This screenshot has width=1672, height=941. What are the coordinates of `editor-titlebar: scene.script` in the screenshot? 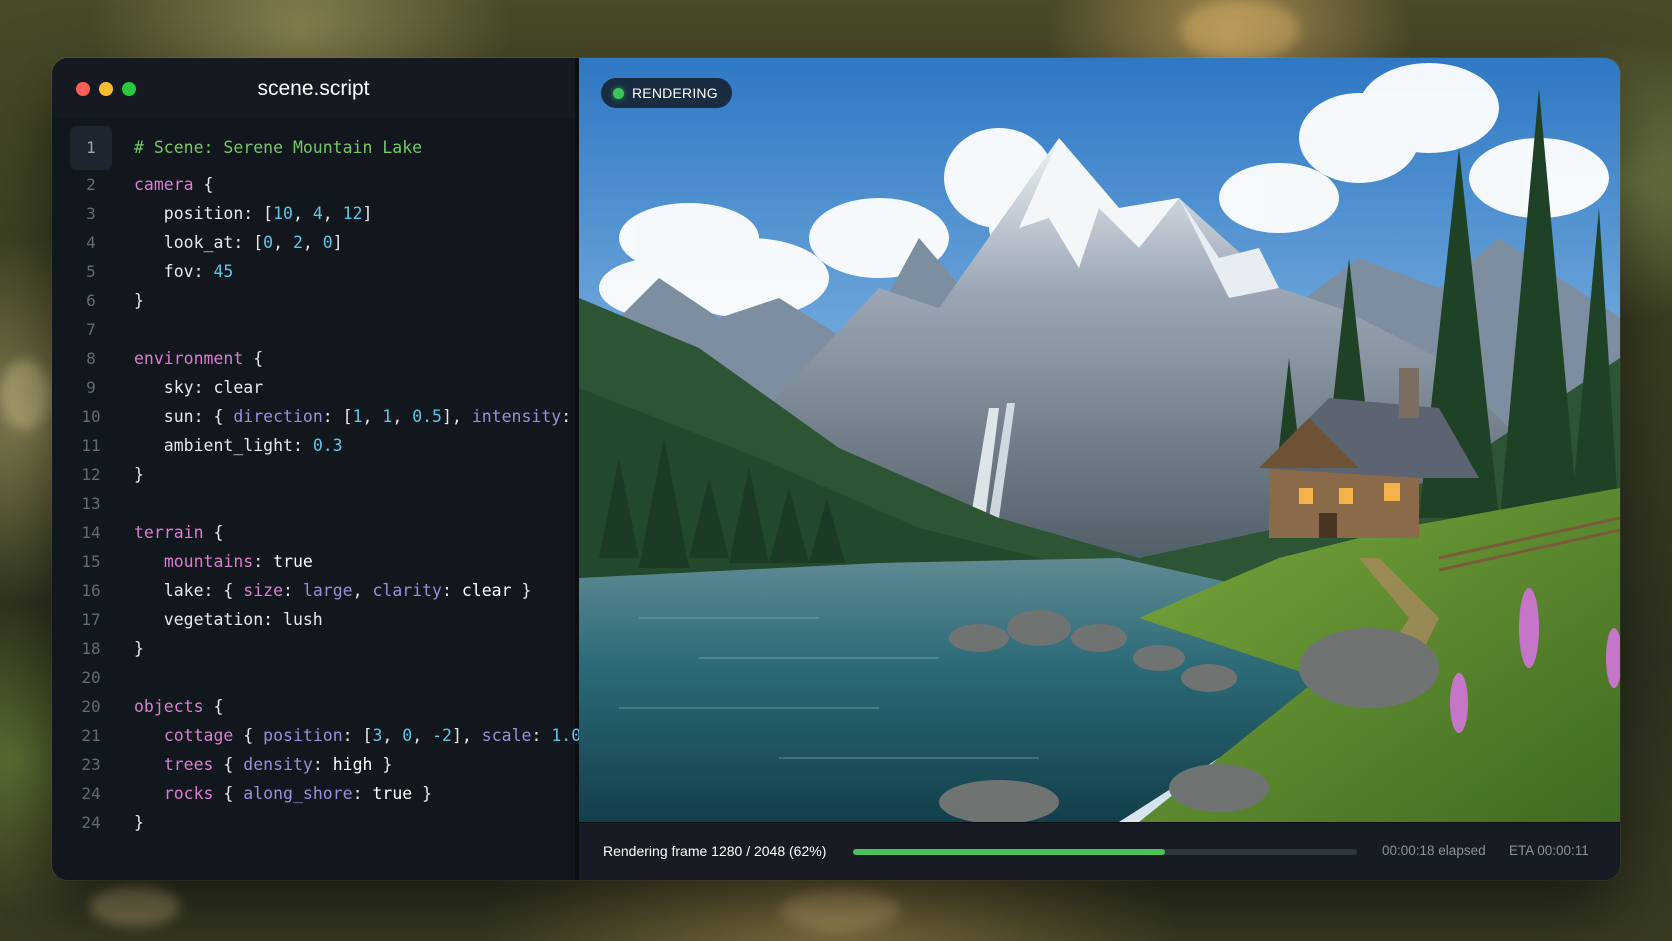 It's located at (313, 88).